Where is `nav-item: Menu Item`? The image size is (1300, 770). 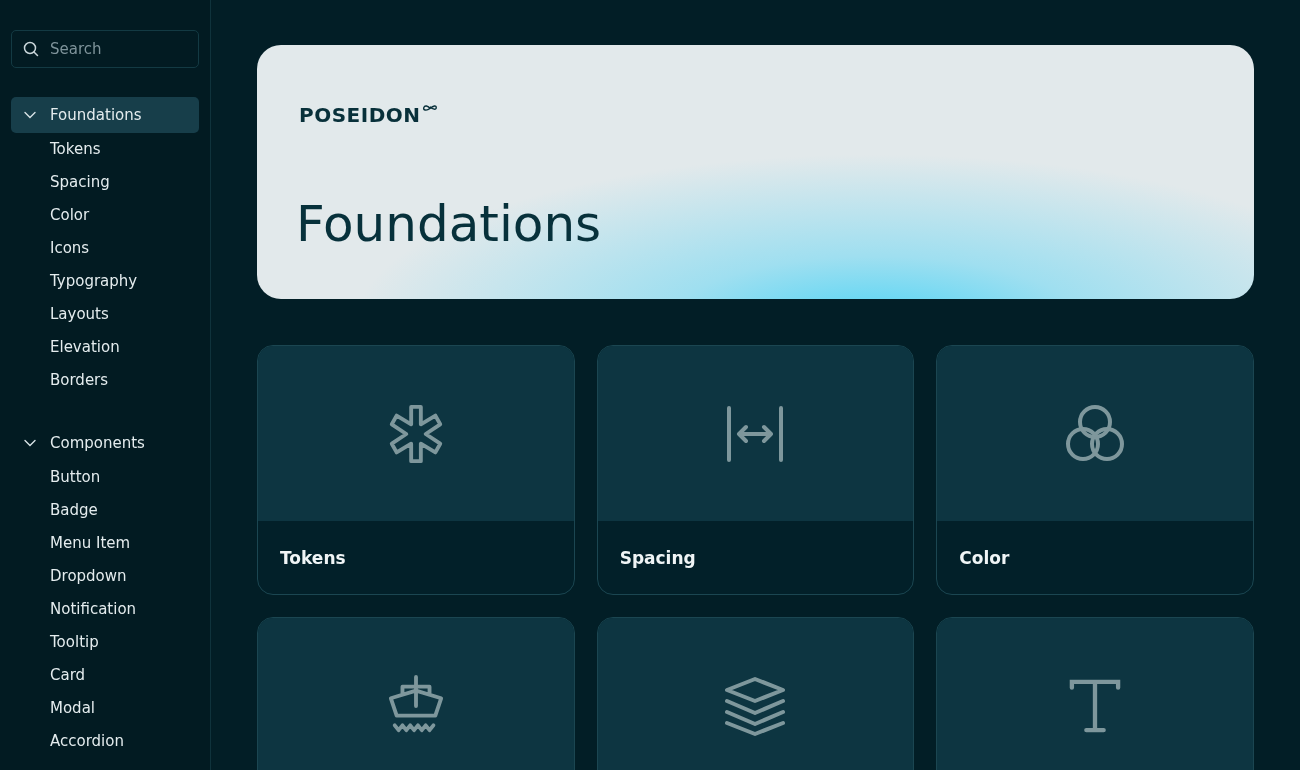 nav-item: Menu Item is located at coordinates (105, 543).